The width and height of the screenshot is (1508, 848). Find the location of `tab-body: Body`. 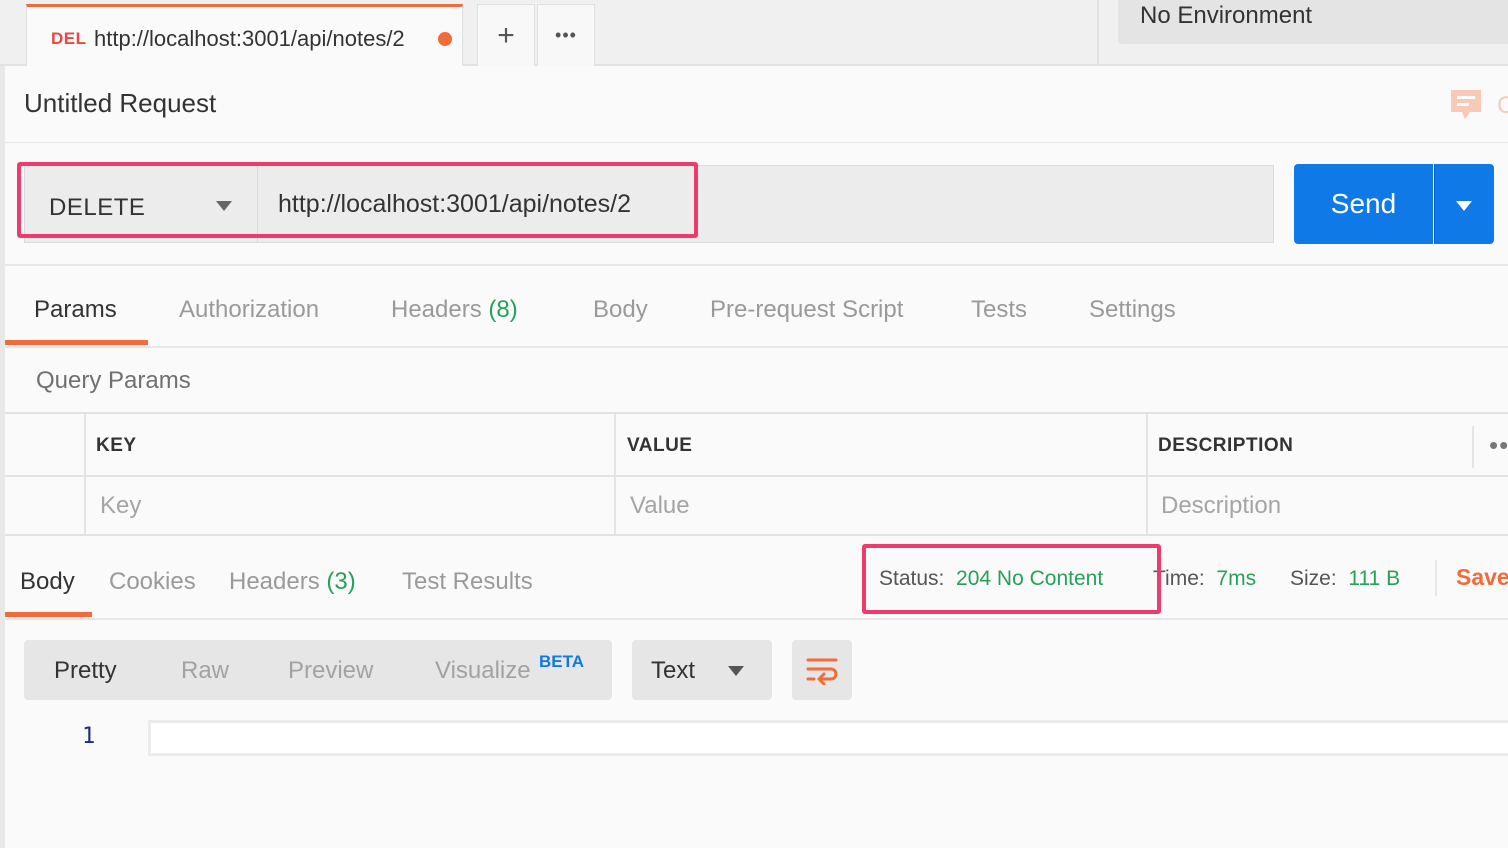

tab-body: Body is located at coordinates (620, 310).